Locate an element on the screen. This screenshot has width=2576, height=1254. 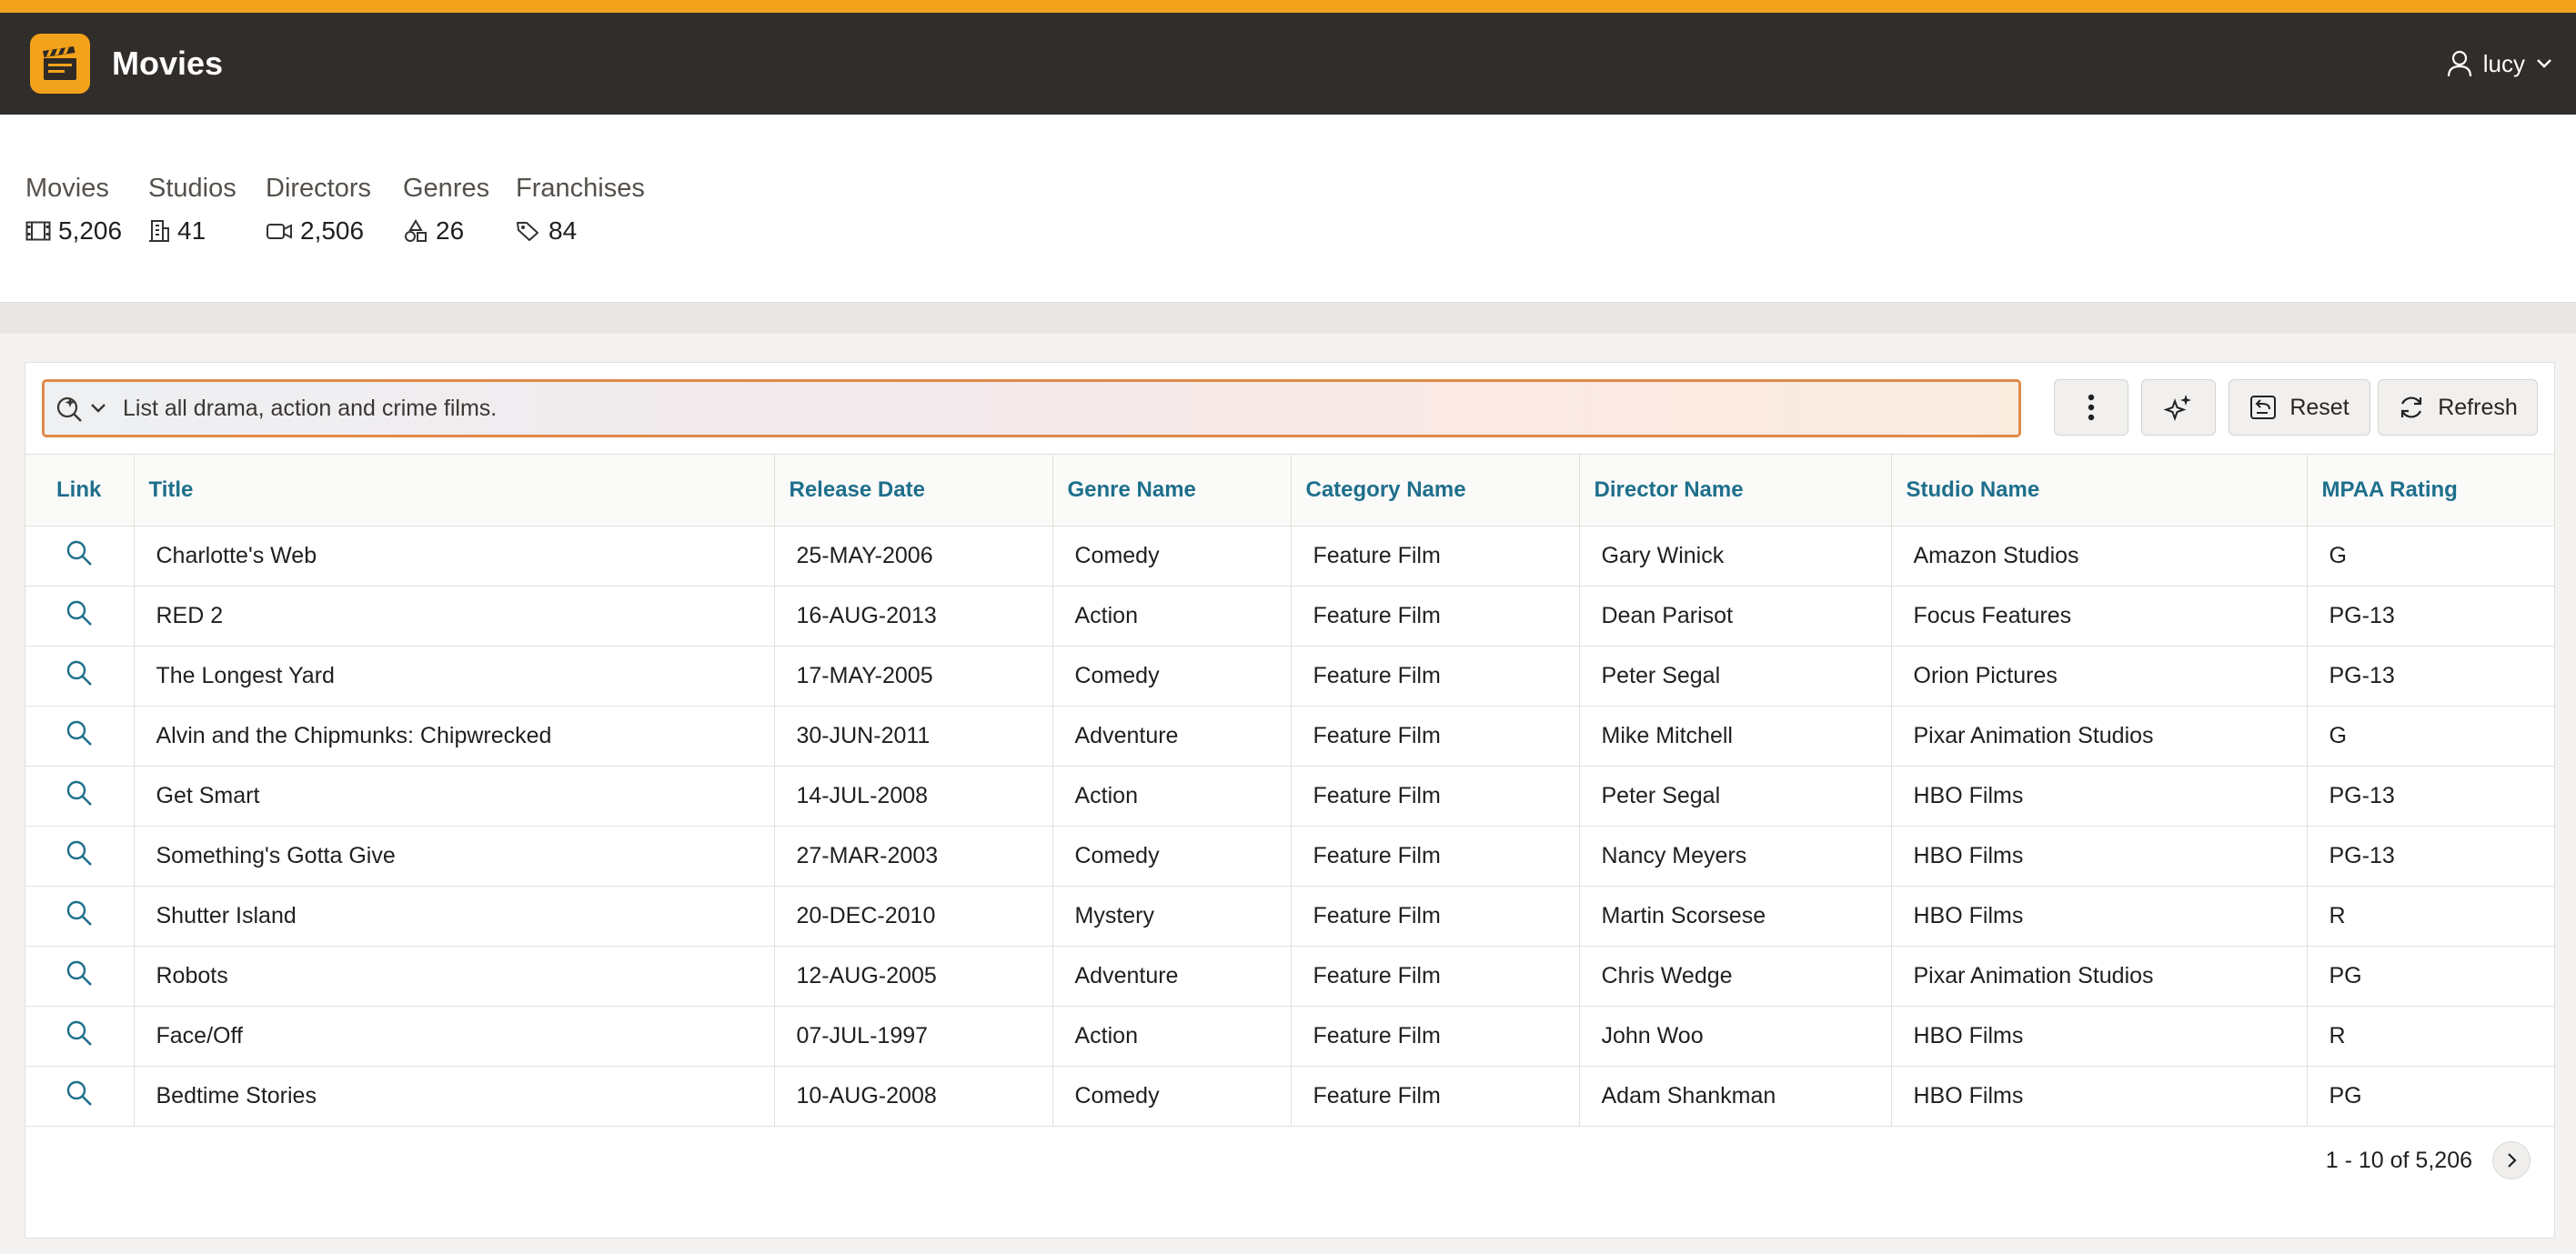
cell-release-date: 16-AUG-2013 is located at coordinates (913, 616).